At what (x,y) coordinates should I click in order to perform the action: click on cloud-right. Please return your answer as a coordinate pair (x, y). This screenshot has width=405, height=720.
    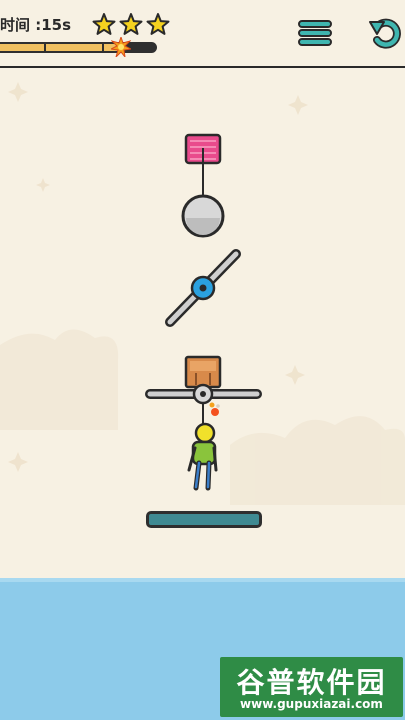
    Looking at the image, I should click on (317, 460).